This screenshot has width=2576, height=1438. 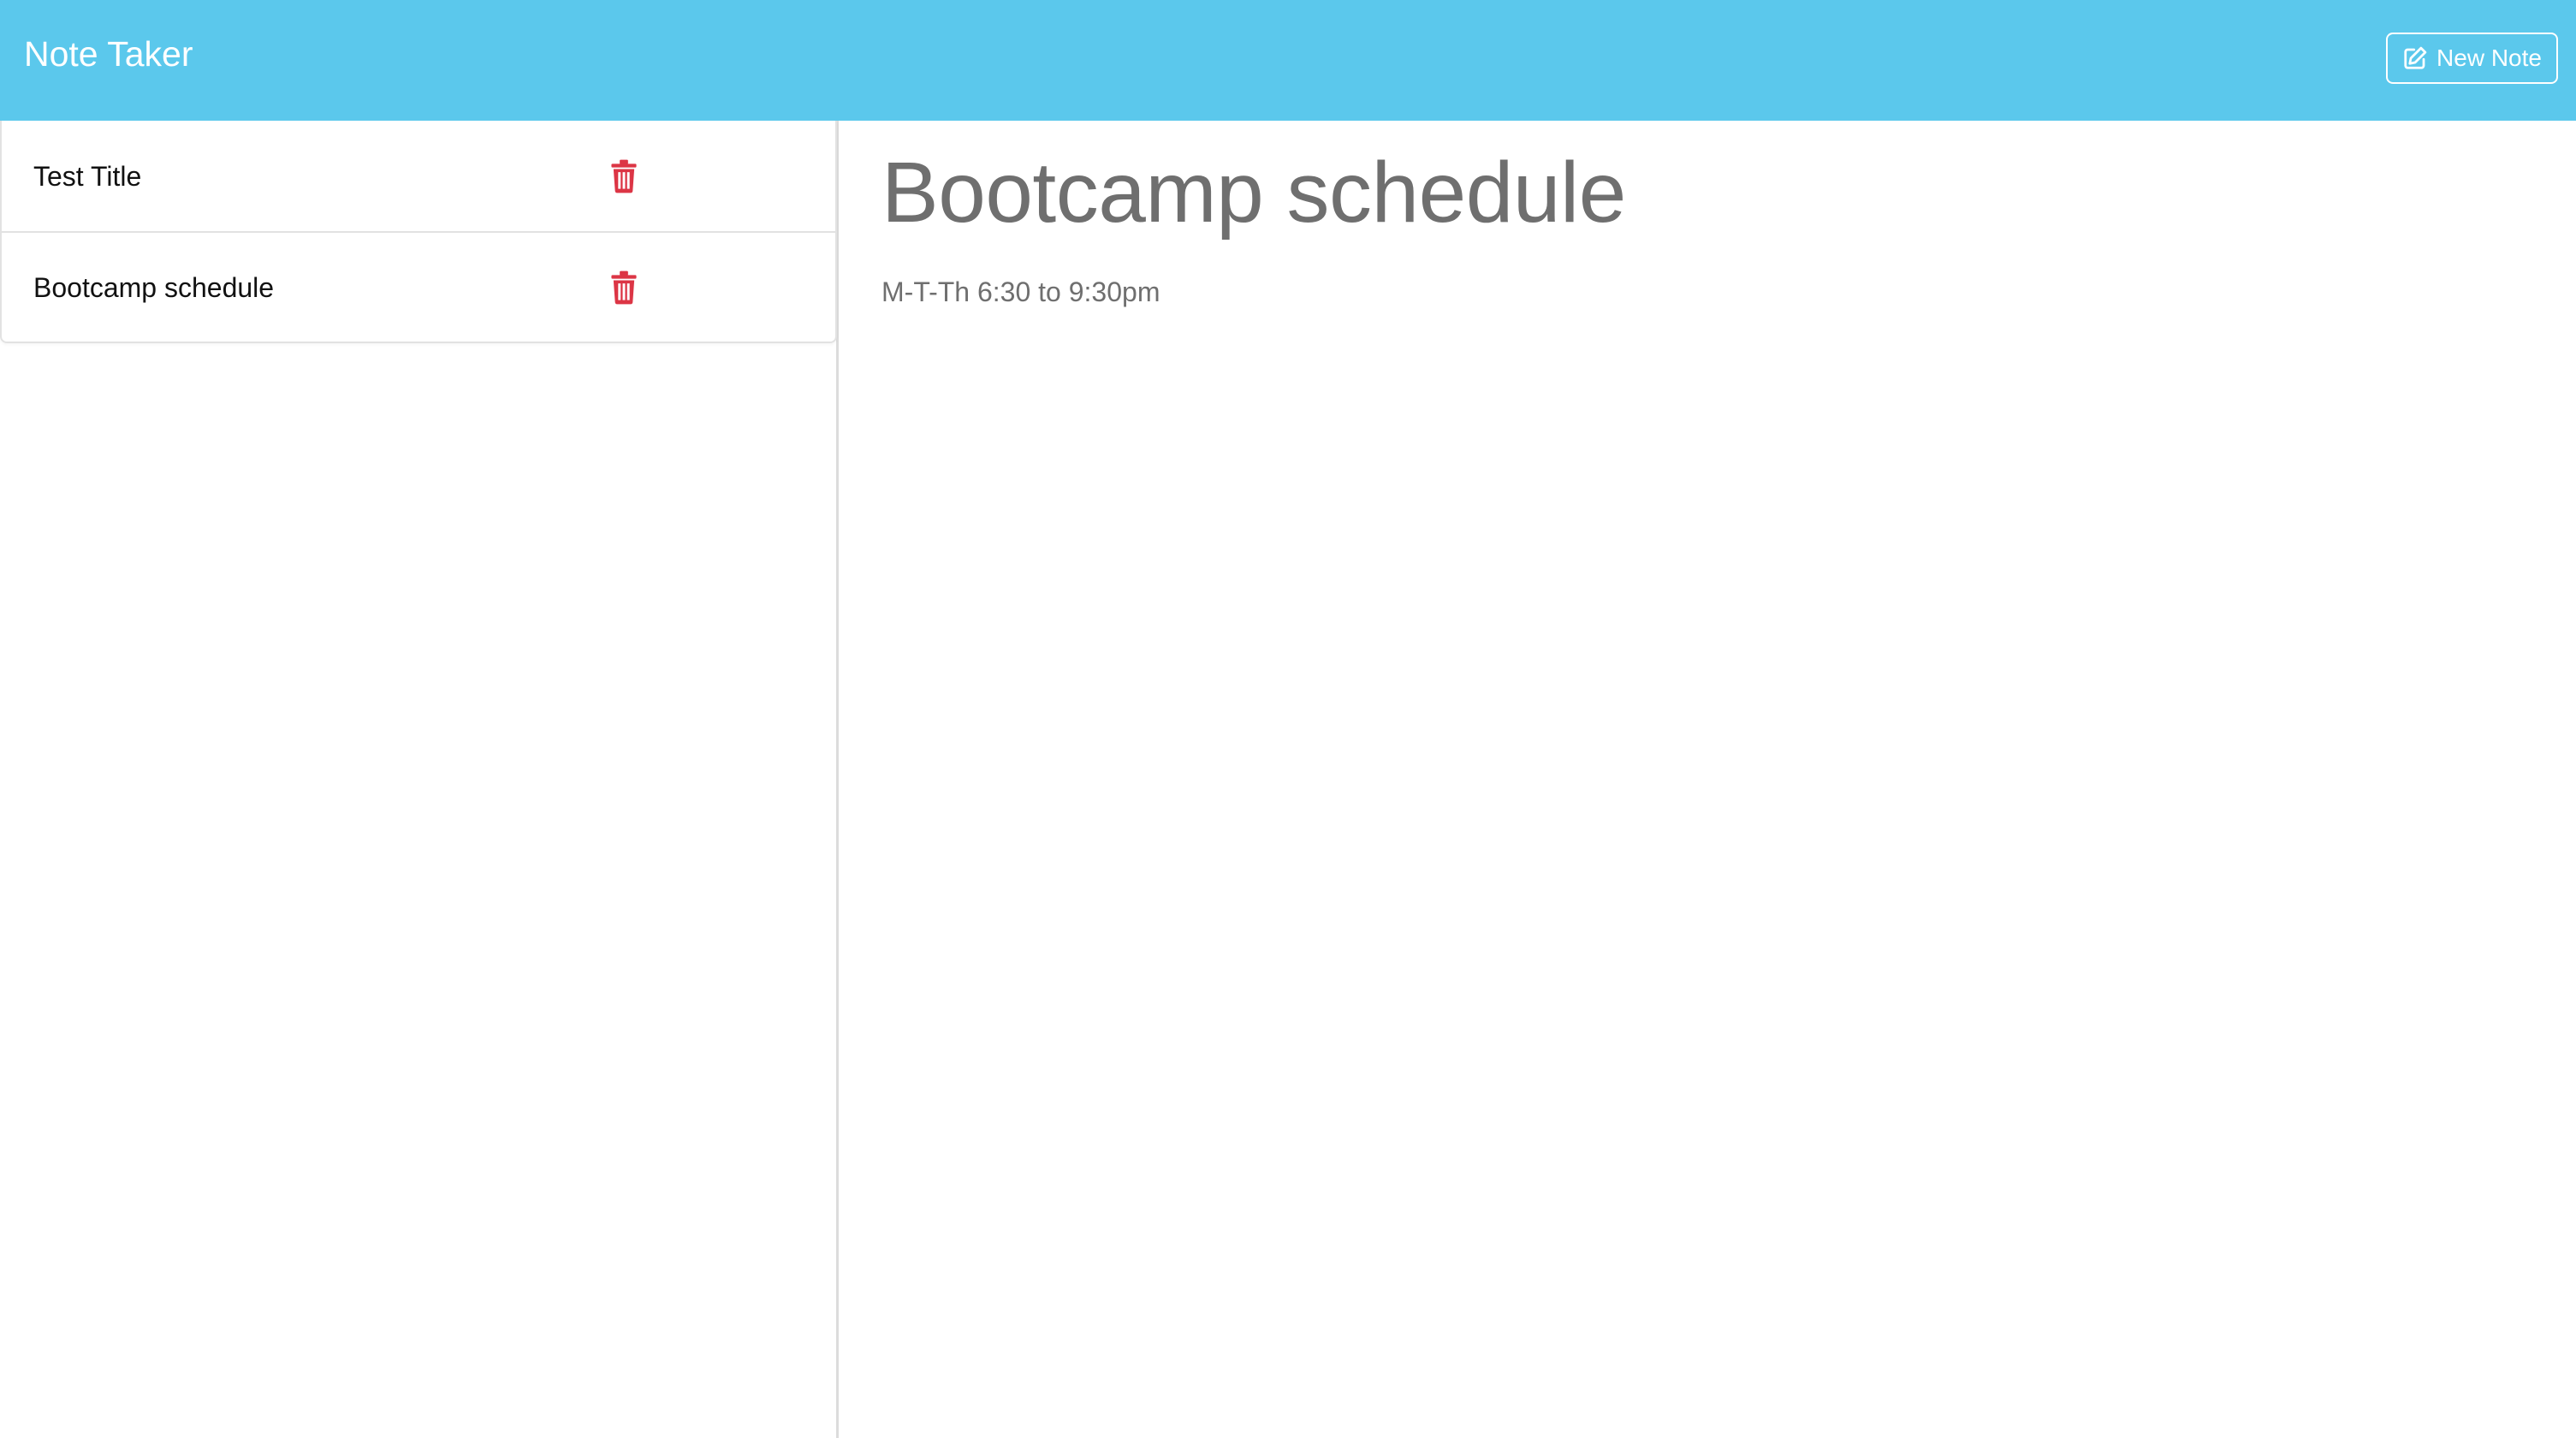 What do you see at coordinates (1728, 193) in the screenshot?
I see `note-title-view: Bootcamp schedule` at bounding box center [1728, 193].